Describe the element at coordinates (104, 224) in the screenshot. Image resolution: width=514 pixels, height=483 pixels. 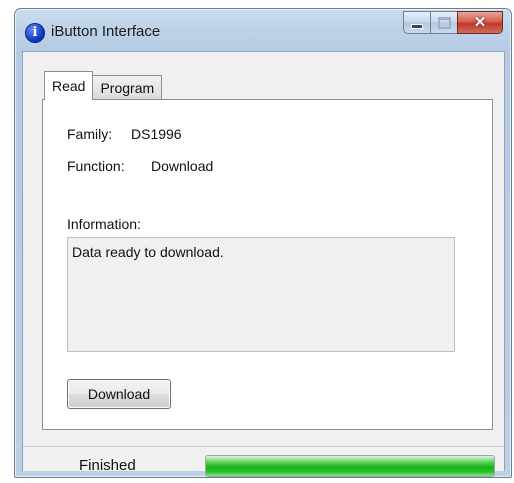
I see `information-label: Information:` at that location.